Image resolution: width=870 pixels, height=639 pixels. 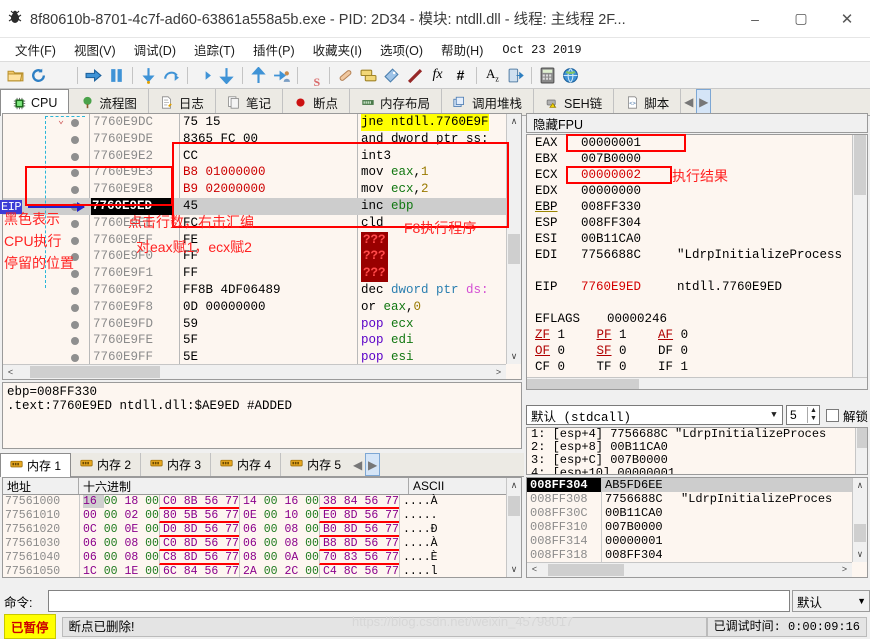 What do you see at coordinates (861, 451) in the screenshot?
I see `arguments-vertical-scrollbar` at bounding box center [861, 451].